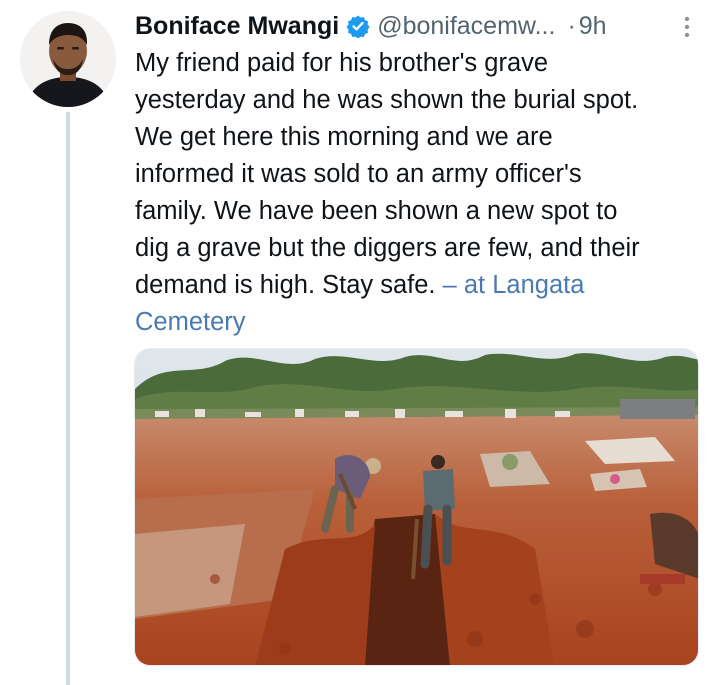 The image size is (714, 685). Describe the element at coordinates (376, 211) in the screenshot. I see `tweet-text-line: family. We have been shown a new spot to` at that location.